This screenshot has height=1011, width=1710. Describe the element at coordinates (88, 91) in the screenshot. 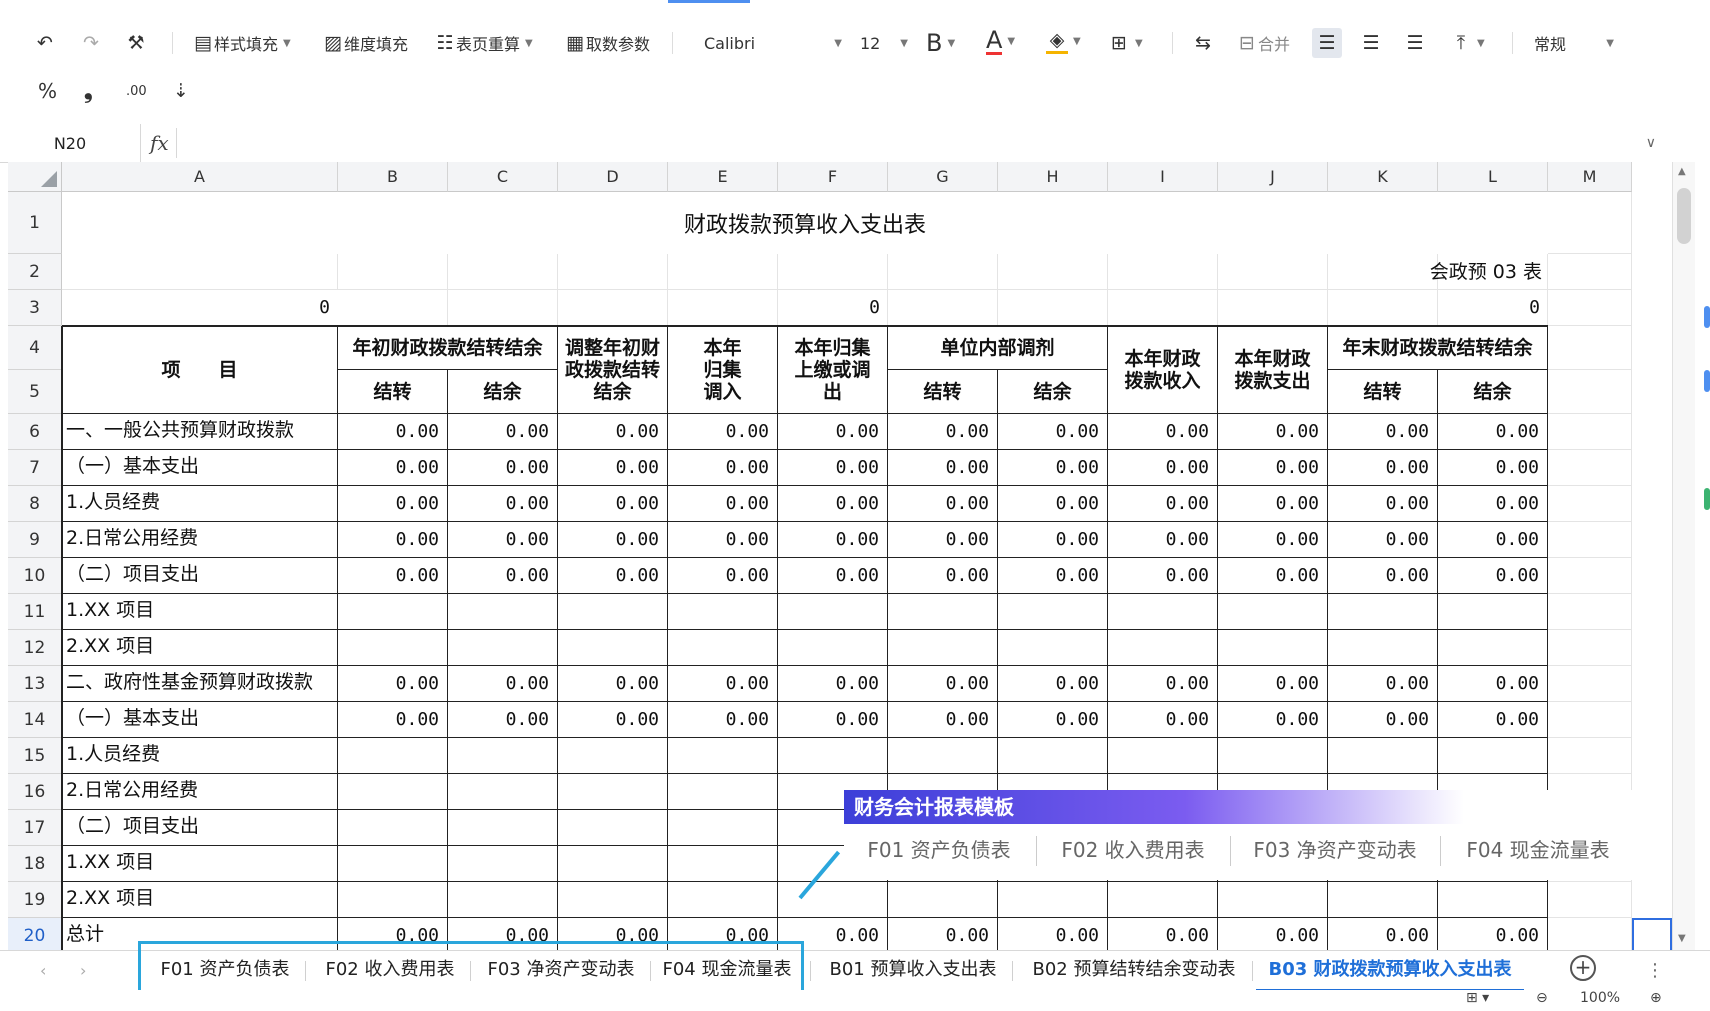

I see `comma-style-button: ❟` at that location.